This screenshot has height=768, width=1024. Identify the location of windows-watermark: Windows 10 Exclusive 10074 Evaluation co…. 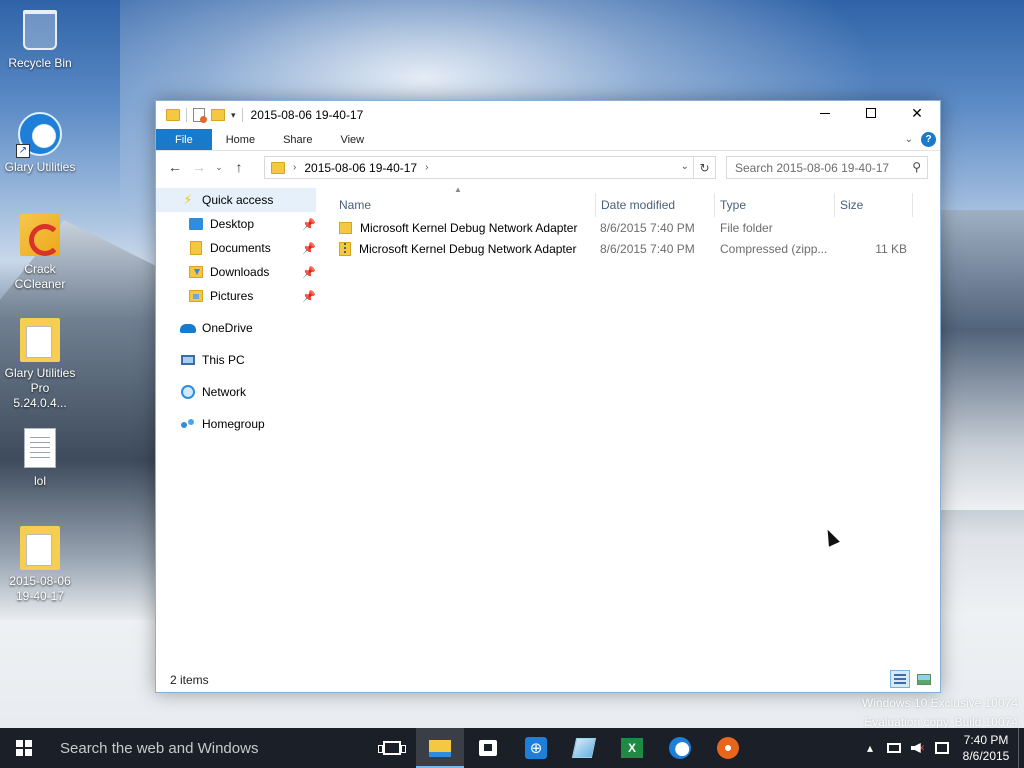
(940, 713).